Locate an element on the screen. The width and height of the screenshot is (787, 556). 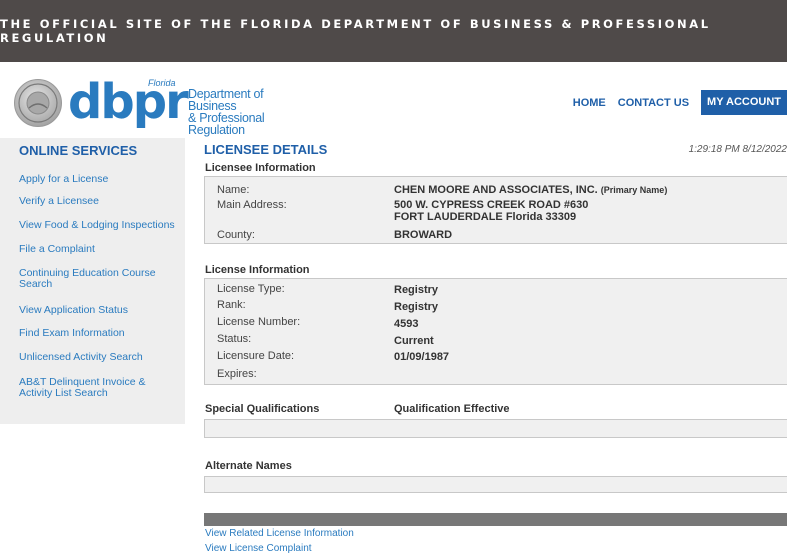
nav-contact-link: CONTACT US is located at coordinates (653, 103).